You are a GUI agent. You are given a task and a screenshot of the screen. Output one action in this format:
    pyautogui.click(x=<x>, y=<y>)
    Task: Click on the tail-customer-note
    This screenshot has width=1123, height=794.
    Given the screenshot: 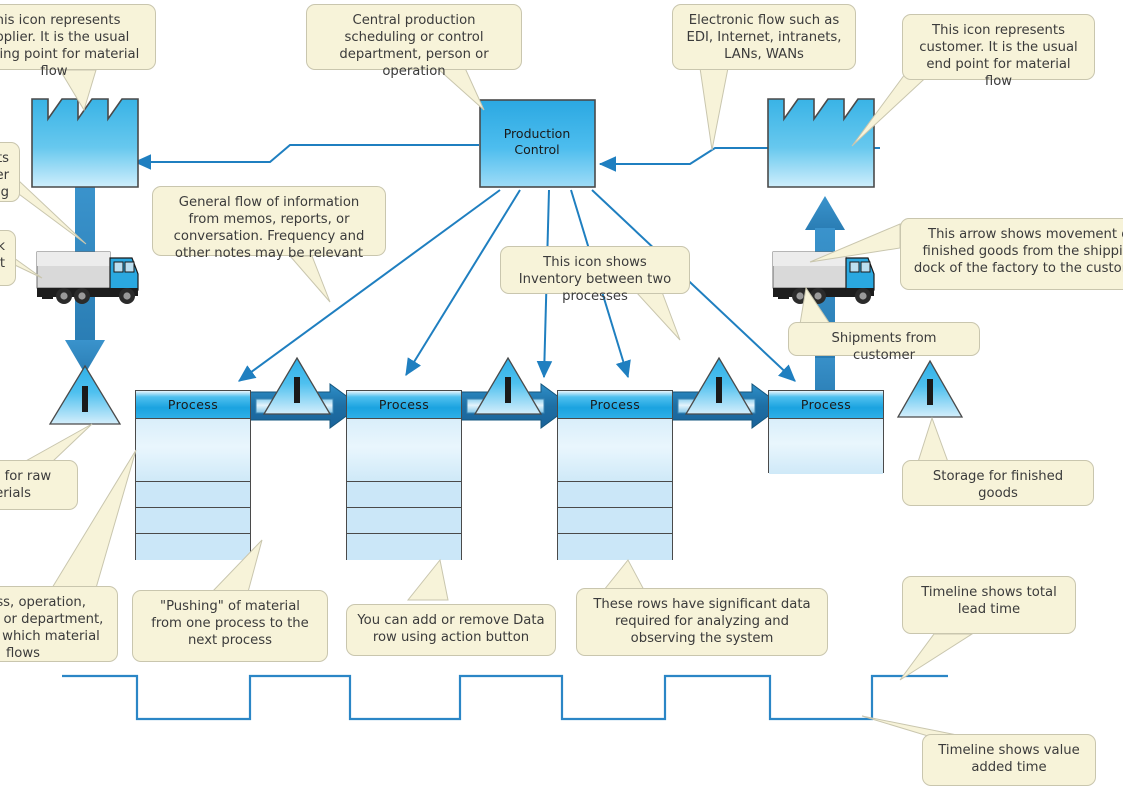 What is the action you would take?
    pyautogui.click(x=893, y=108)
    